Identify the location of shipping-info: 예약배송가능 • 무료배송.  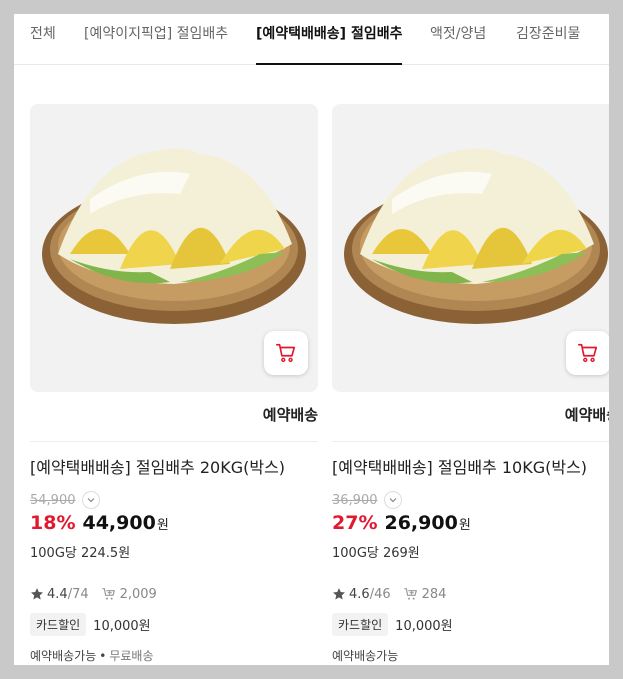
(92, 656).